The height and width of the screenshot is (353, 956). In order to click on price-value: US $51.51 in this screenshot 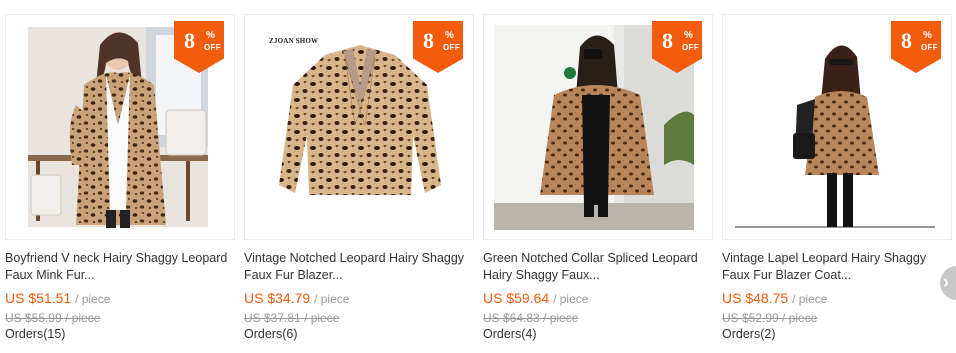, I will do `click(38, 298)`.